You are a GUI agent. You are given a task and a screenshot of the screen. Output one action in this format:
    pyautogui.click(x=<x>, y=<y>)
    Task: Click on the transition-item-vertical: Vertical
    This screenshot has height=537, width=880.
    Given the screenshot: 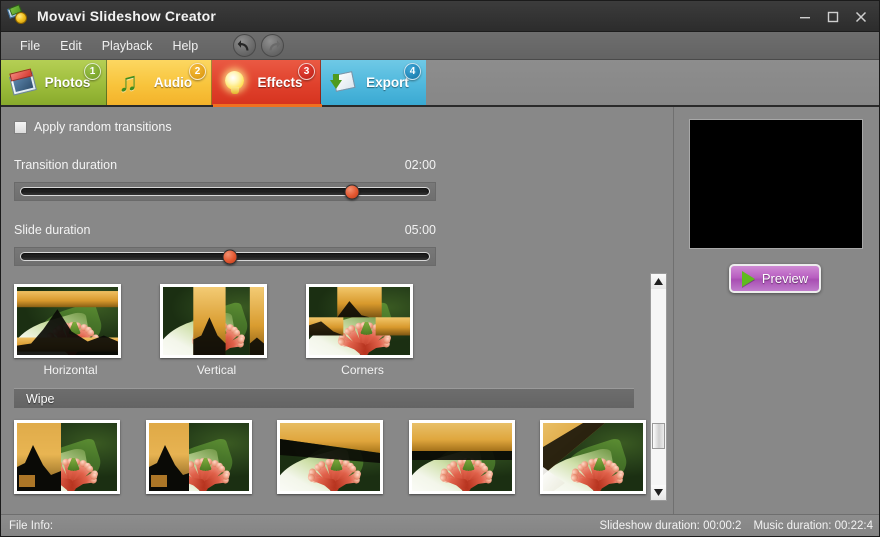 What is the action you would take?
    pyautogui.click(x=222, y=330)
    